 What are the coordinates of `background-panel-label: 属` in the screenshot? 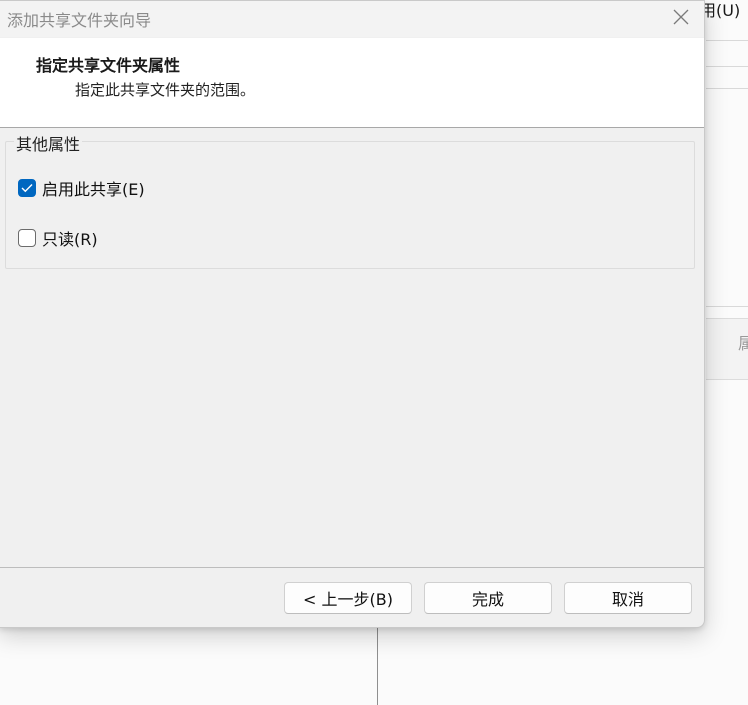 It's located at (743, 343).